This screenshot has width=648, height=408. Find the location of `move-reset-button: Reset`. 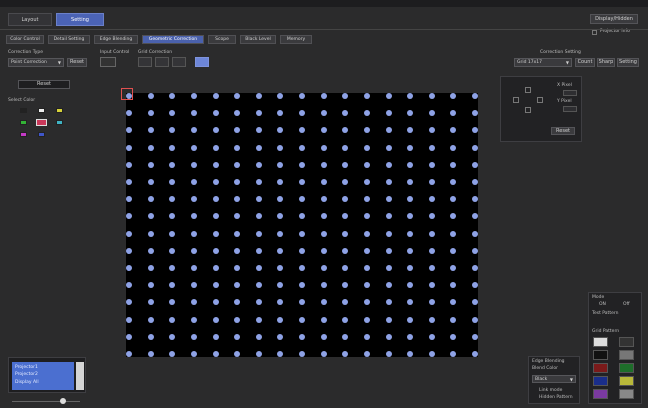

move-reset-button: Reset is located at coordinates (563, 131).